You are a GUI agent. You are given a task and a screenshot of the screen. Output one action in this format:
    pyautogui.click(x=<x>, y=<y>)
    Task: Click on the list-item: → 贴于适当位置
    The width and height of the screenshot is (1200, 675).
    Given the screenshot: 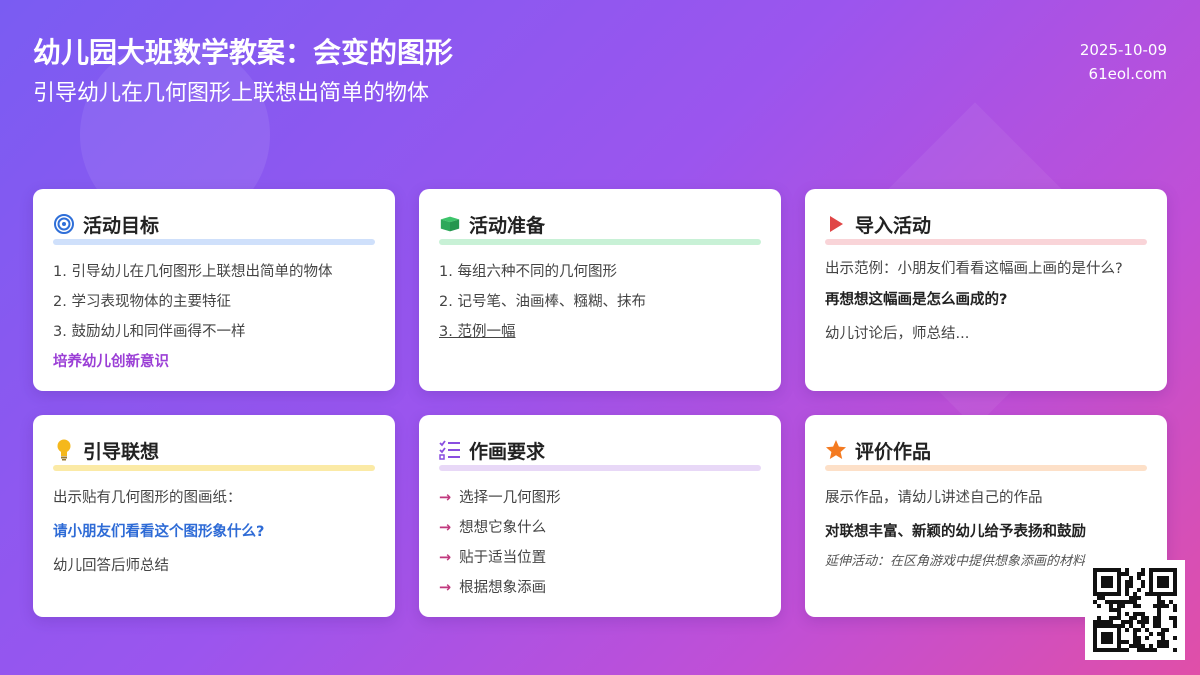 What is the action you would take?
    pyautogui.click(x=493, y=558)
    